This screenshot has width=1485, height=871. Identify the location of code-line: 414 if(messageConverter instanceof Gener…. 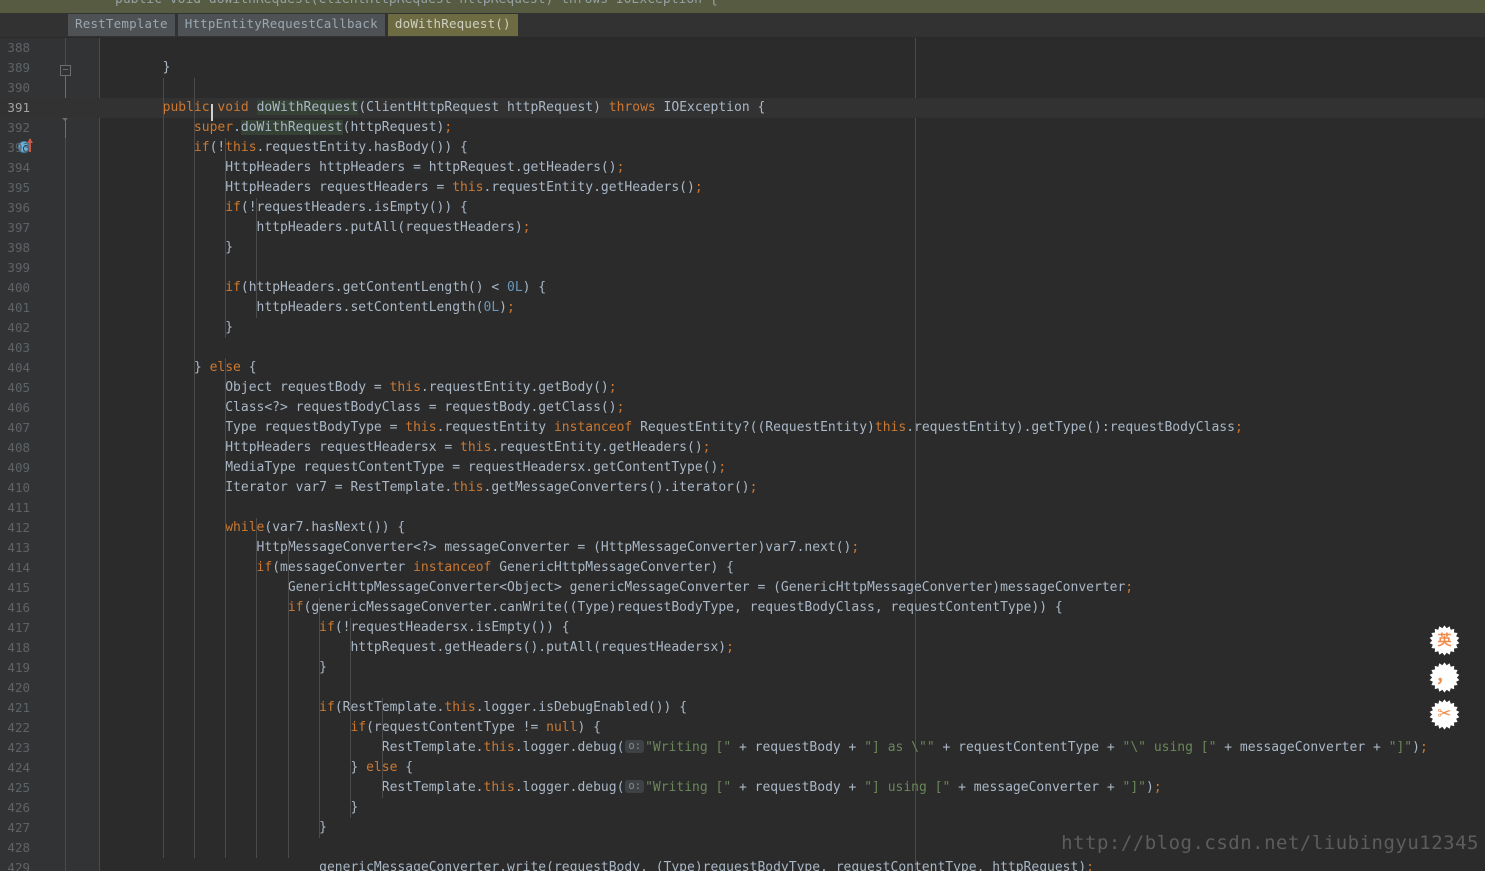
(742, 568).